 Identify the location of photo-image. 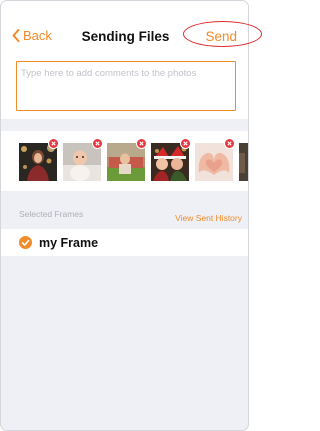
(243, 162).